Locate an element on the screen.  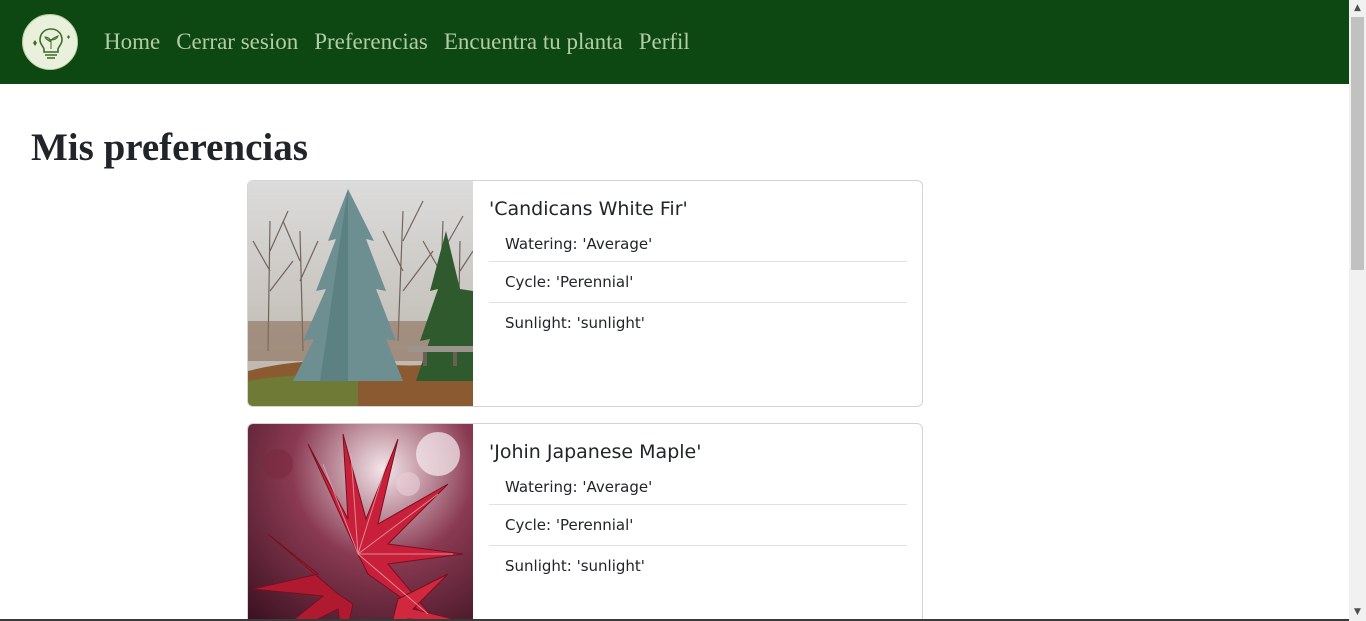
maple-leaf-photo-icon is located at coordinates (360, 522).